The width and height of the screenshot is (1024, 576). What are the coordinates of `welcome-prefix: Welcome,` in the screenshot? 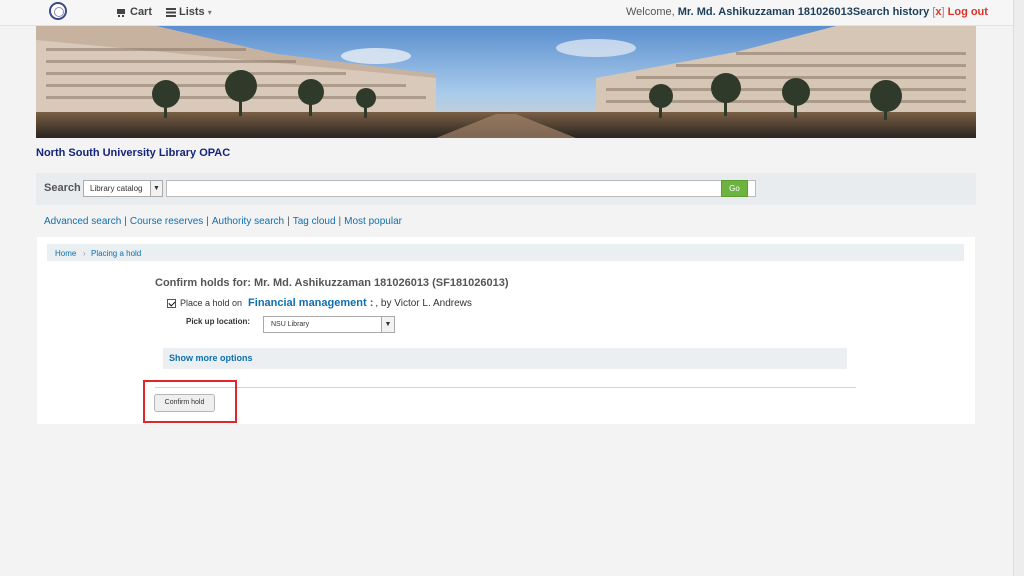 It's located at (650, 12).